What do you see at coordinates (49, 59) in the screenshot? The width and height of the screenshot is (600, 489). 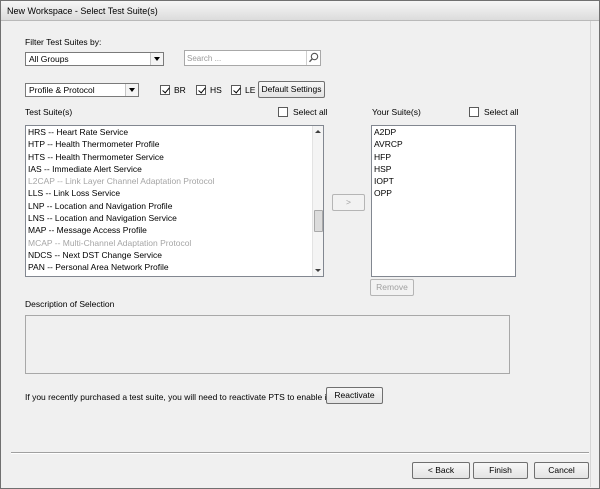 I see `group-filter-value: All Groups` at bounding box center [49, 59].